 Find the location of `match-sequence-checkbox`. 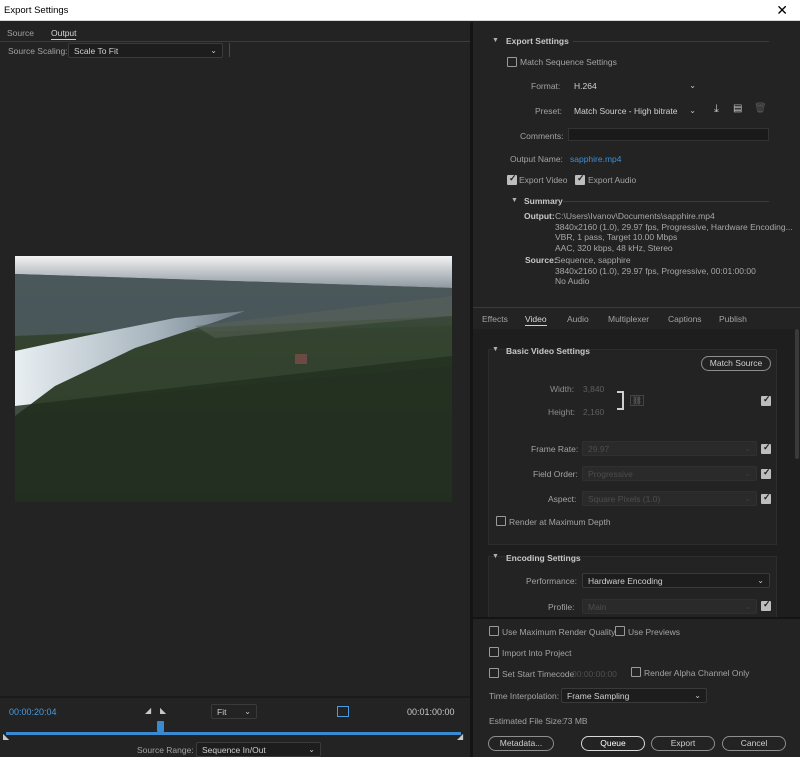

match-sequence-checkbox is located at coordinates (512, 62).